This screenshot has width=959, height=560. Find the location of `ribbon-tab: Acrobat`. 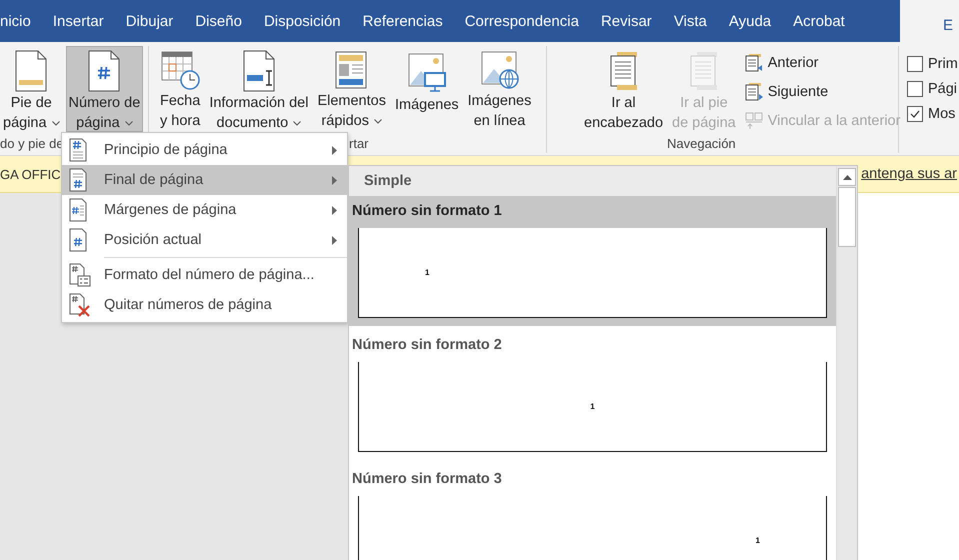

ribbon-tab: Acrobat is located at coordinates (819, 21).